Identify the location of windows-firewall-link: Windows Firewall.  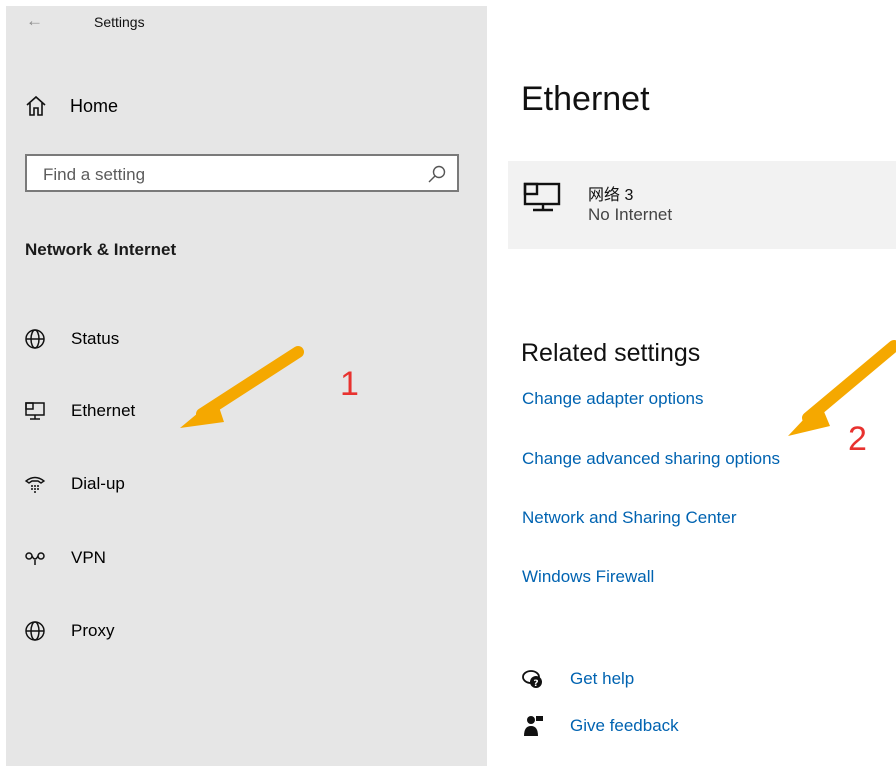
(588, 577).